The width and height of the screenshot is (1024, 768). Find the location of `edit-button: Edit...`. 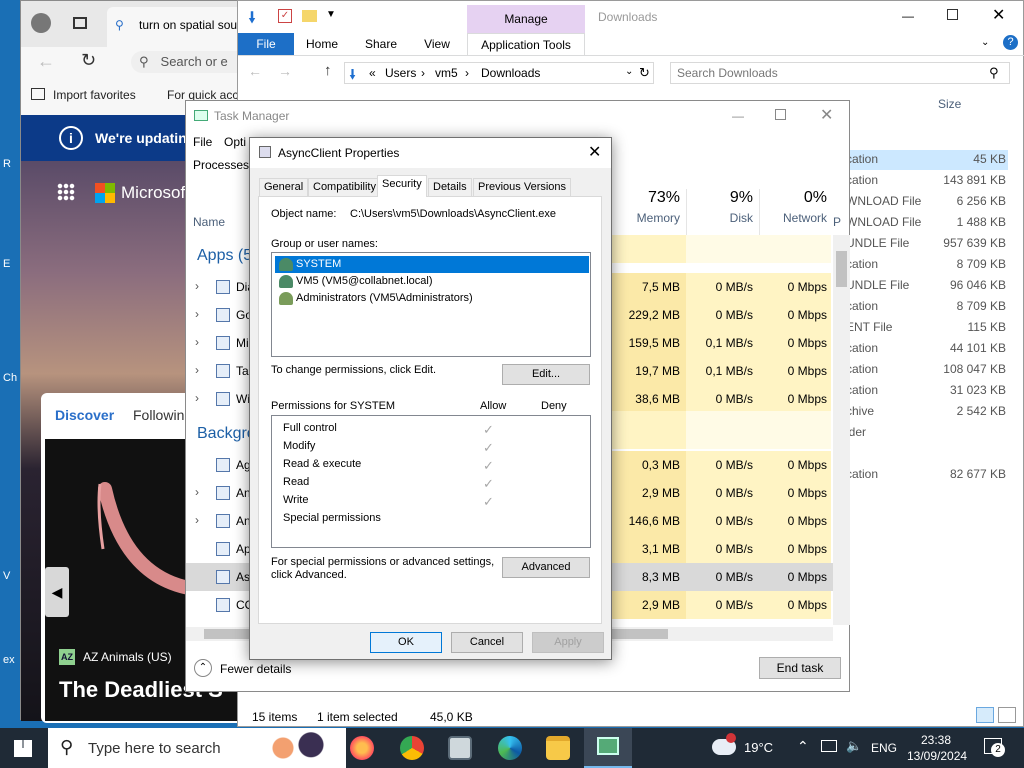

edit-button: Edit... is located at coordinates (546, 374).